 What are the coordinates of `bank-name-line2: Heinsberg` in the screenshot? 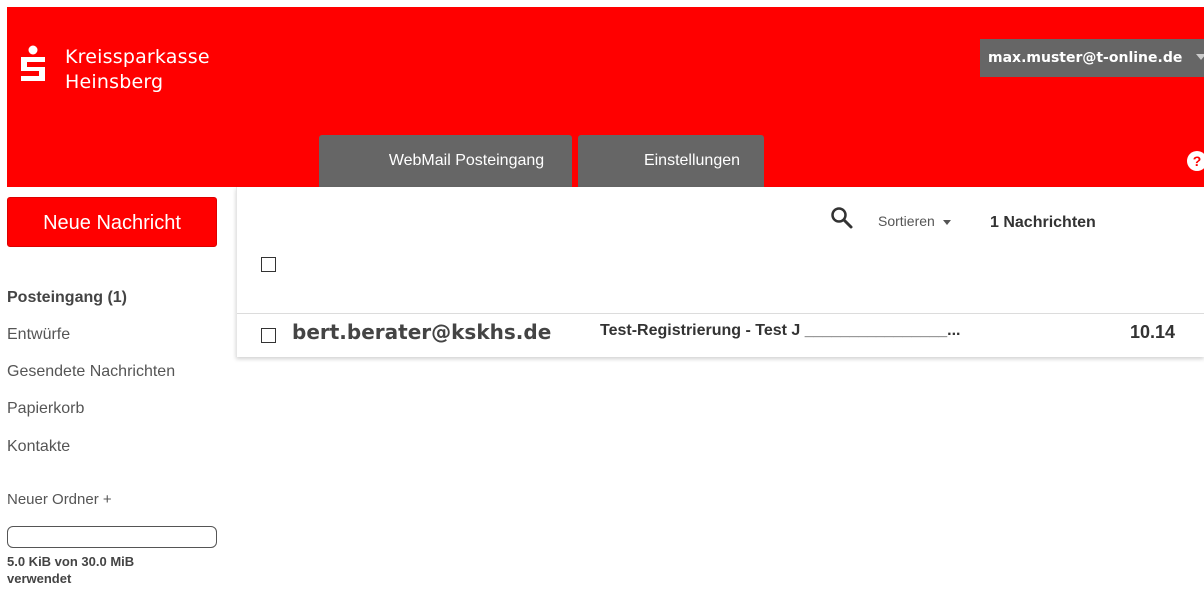 It's located at (114, 82).